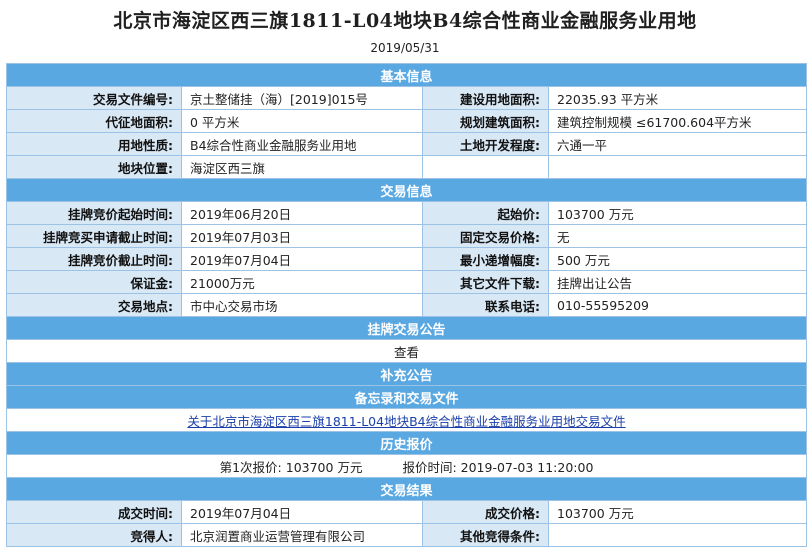  I want to click on min-increment-value: 500 万元, so click(677, 259).